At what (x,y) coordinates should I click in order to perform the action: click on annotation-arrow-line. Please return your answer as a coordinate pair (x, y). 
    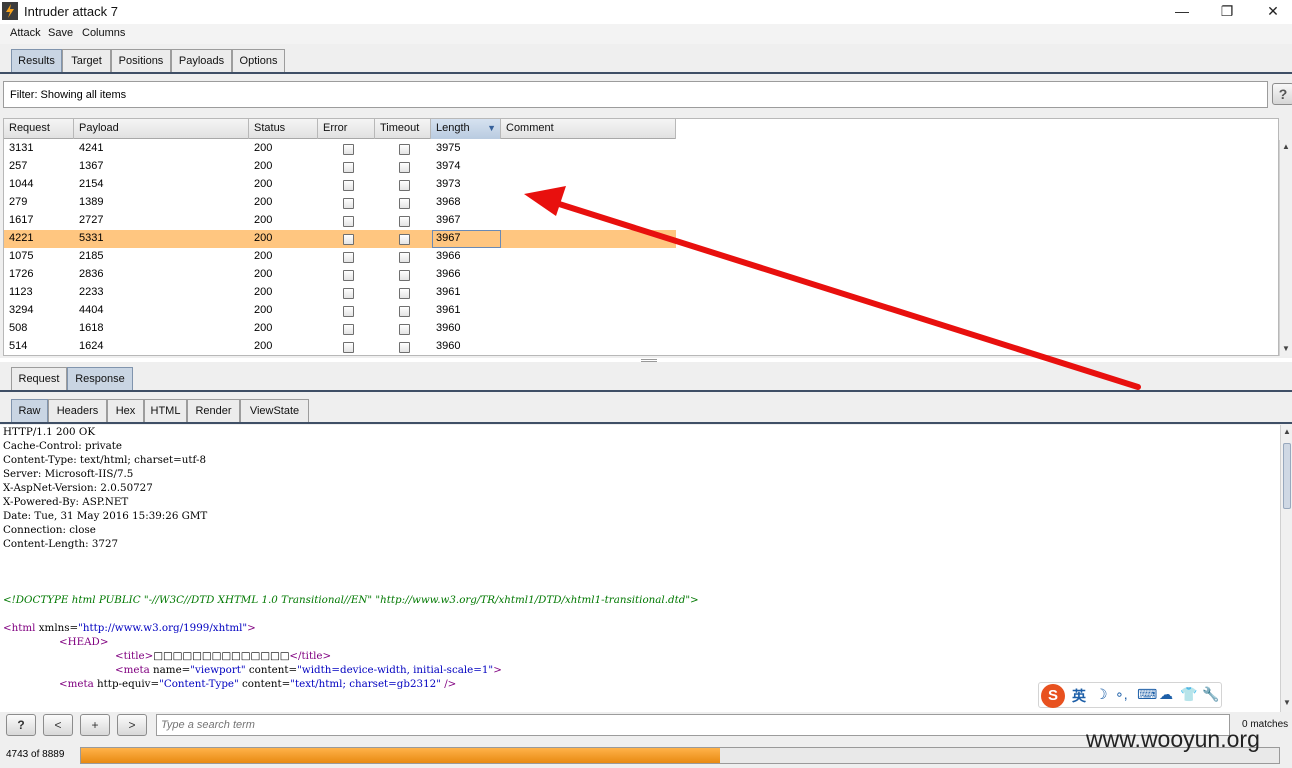
    Looking at the image, I should click on (847, 295).